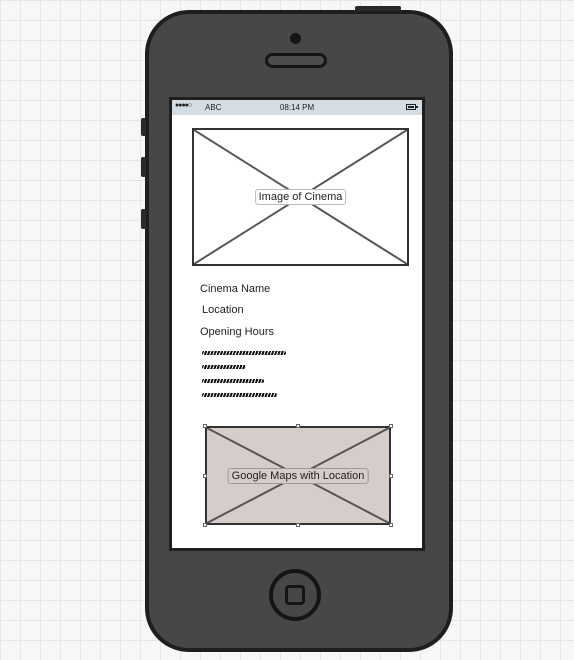  Describe the element at coordinates (205, 525) in the screenshot. I see `resize-handle-bottom-left` at that location.